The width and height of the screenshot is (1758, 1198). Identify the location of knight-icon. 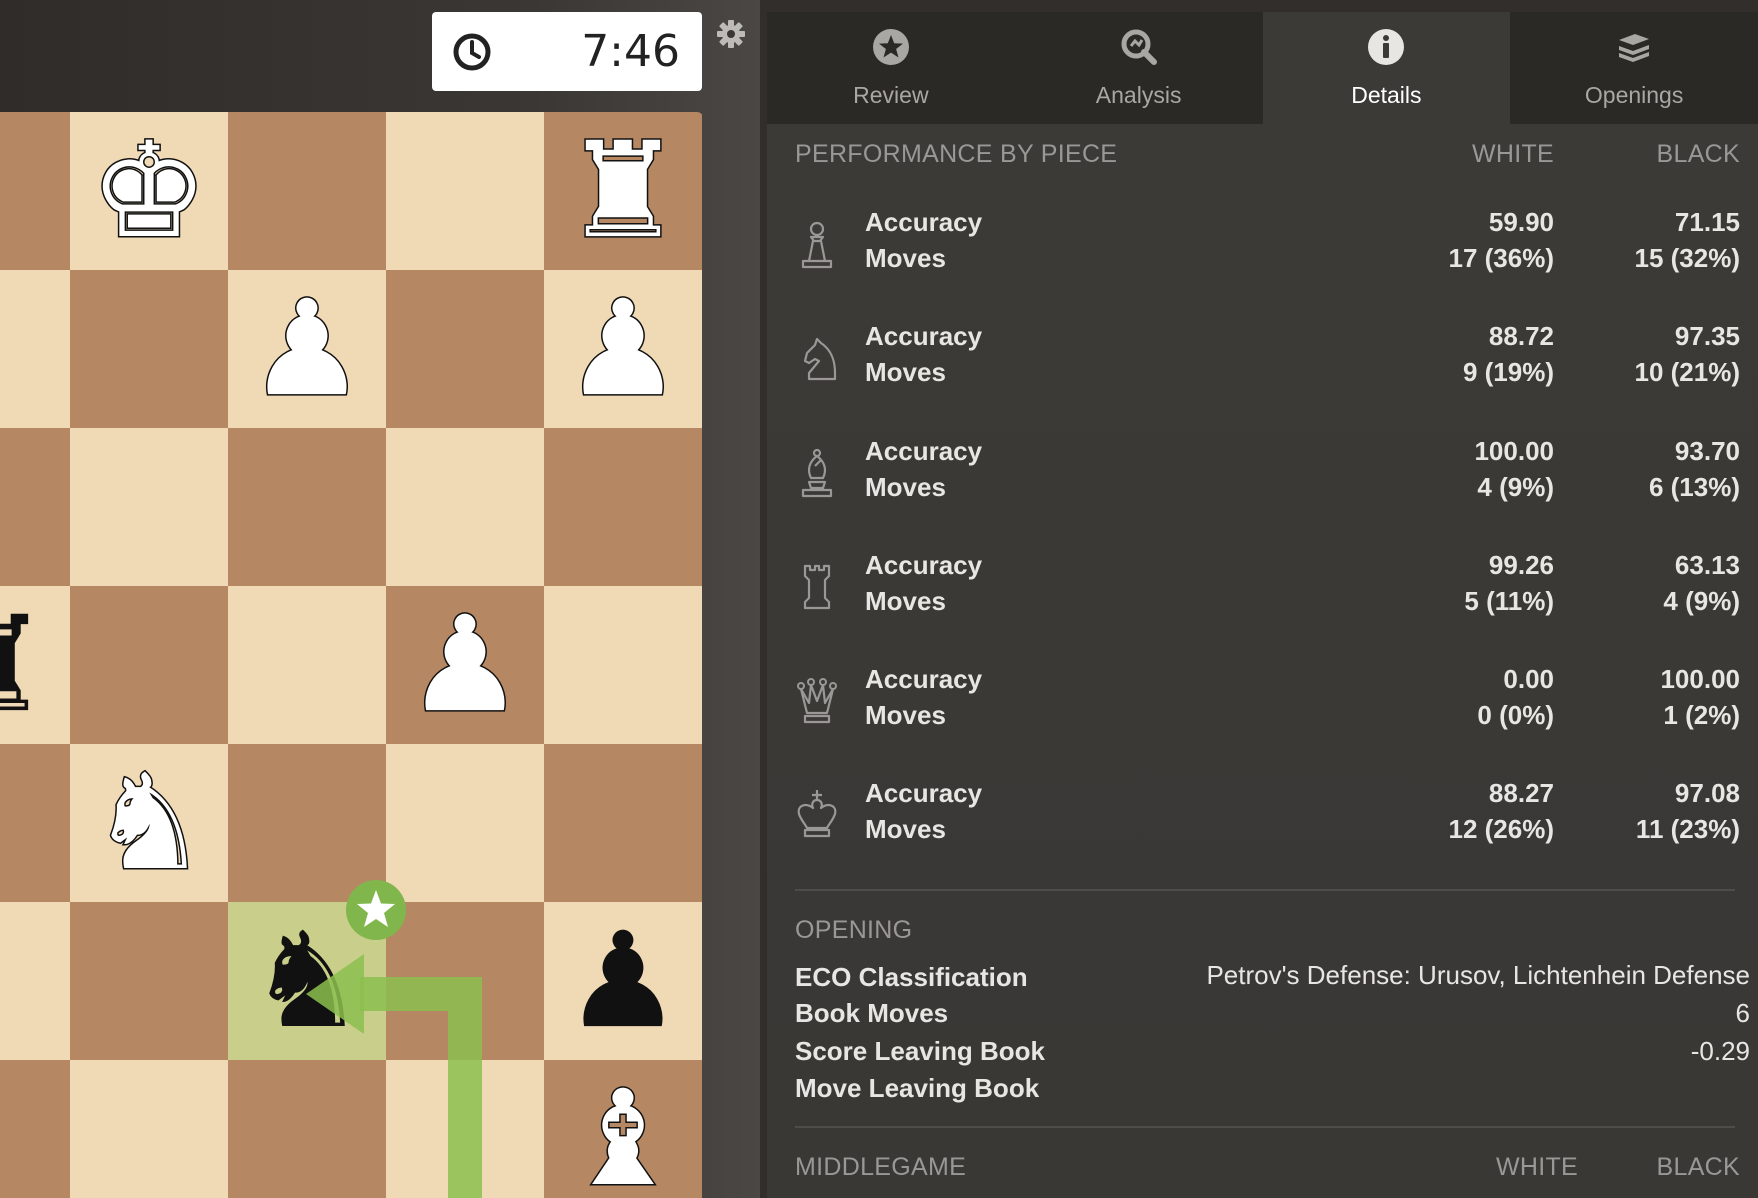
(820, 359).